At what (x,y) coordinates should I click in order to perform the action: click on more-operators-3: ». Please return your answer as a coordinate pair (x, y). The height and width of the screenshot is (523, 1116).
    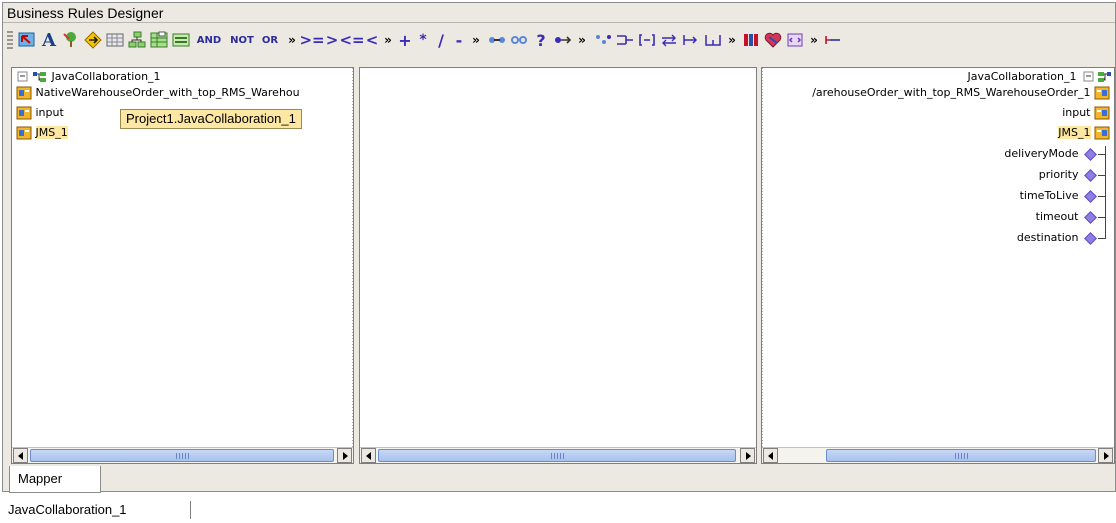
    Looking at the image, I should click on (476, 40).